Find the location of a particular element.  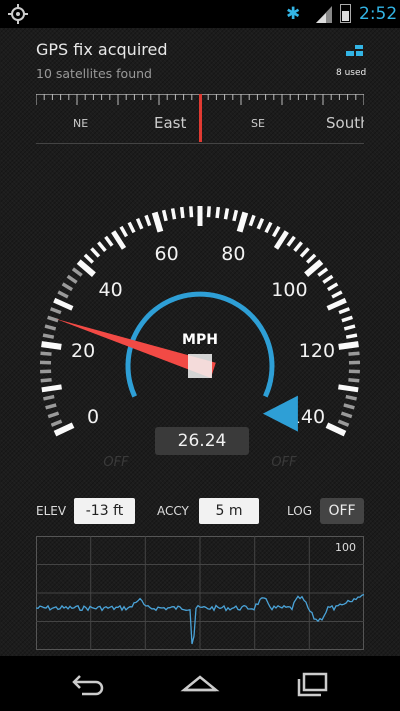

clock: 2:52 is located at coordinates (378, 14).